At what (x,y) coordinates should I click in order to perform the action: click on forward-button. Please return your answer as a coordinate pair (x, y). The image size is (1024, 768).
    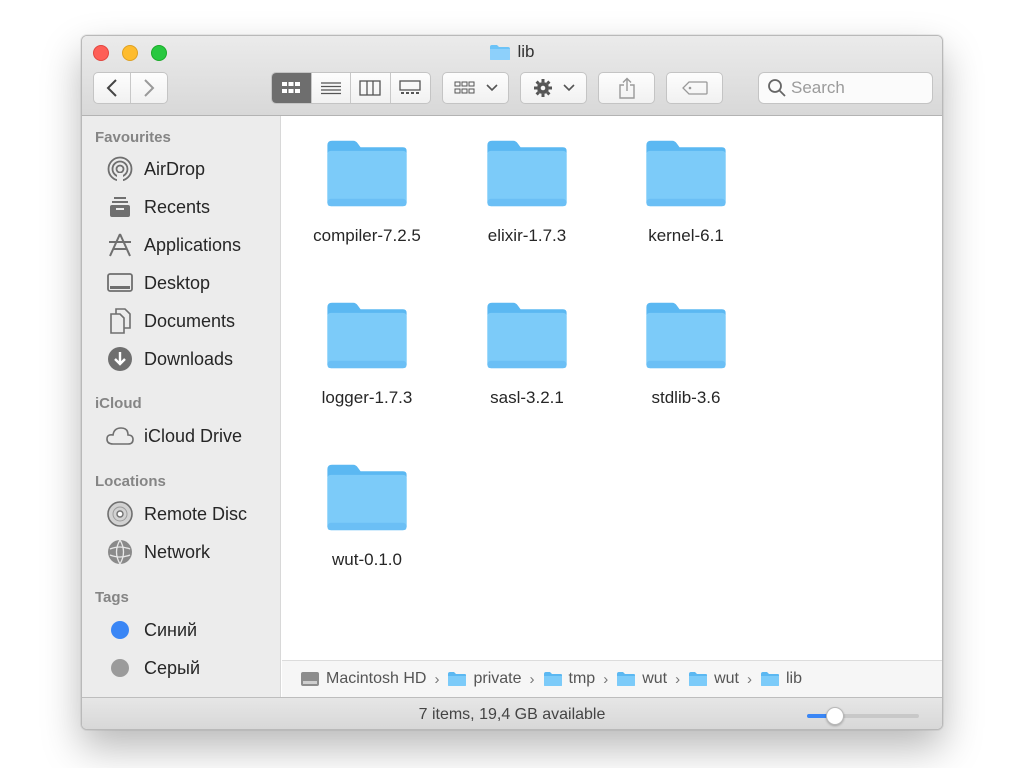
    Looking at the image, I should click on (149, 88).